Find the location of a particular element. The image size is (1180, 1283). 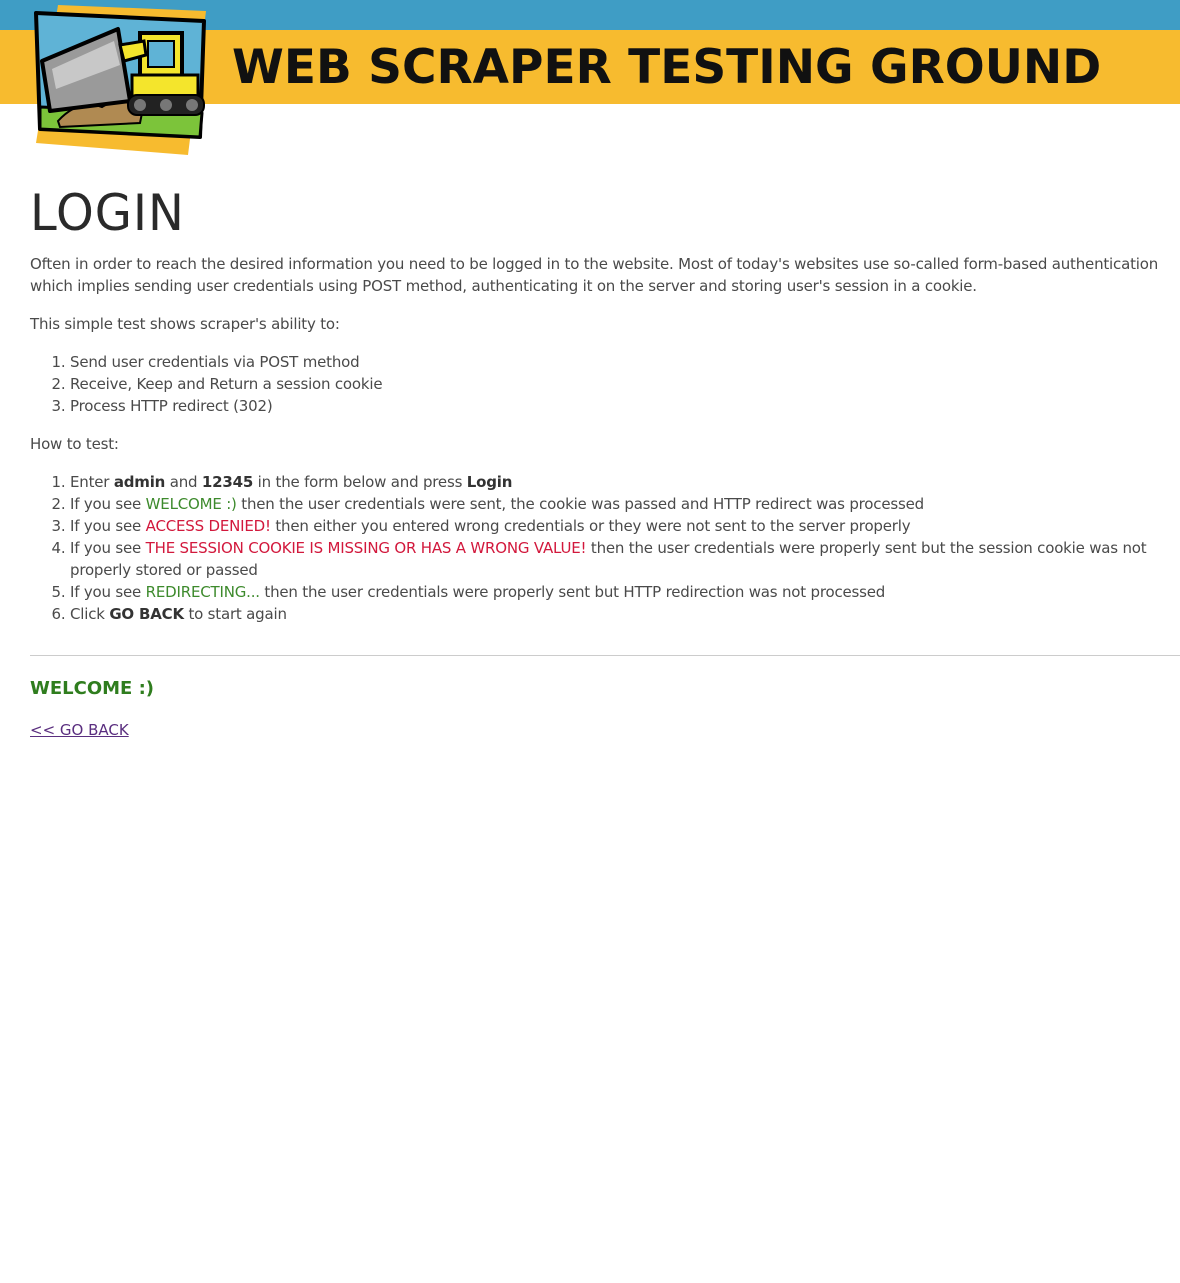

step-item: Click GO BACK to start again is located at coordinates (625, 614).